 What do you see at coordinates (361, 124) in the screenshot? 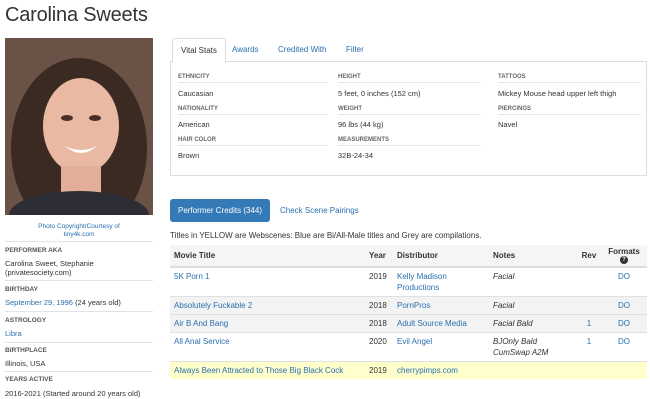
I see `weight-value: 96 lbs (44 kg)` at bounding box center [361, 124].